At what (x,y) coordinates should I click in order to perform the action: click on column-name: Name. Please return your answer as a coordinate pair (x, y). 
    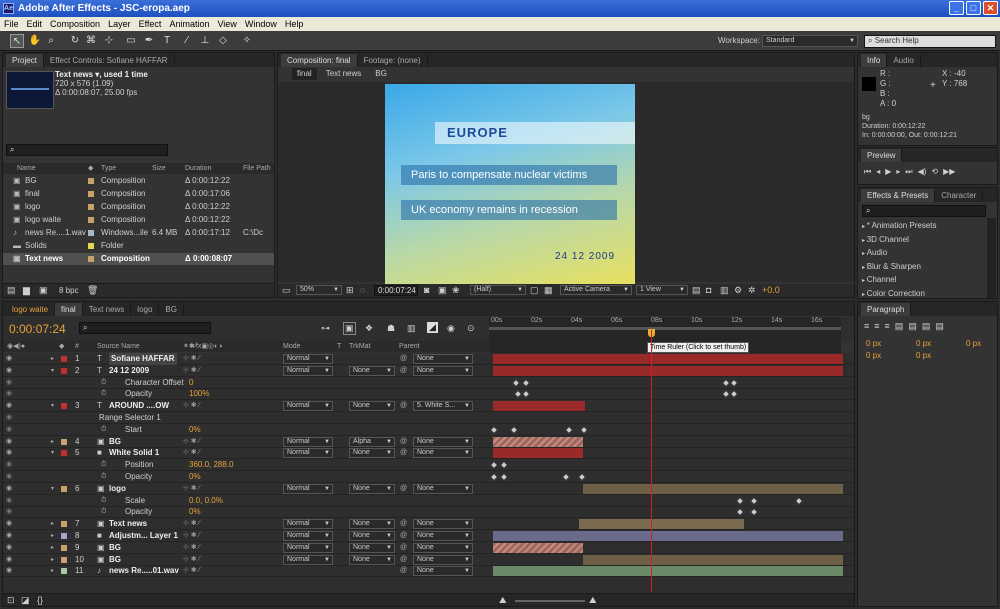
    Looking at the image, I should click on (26, 168).